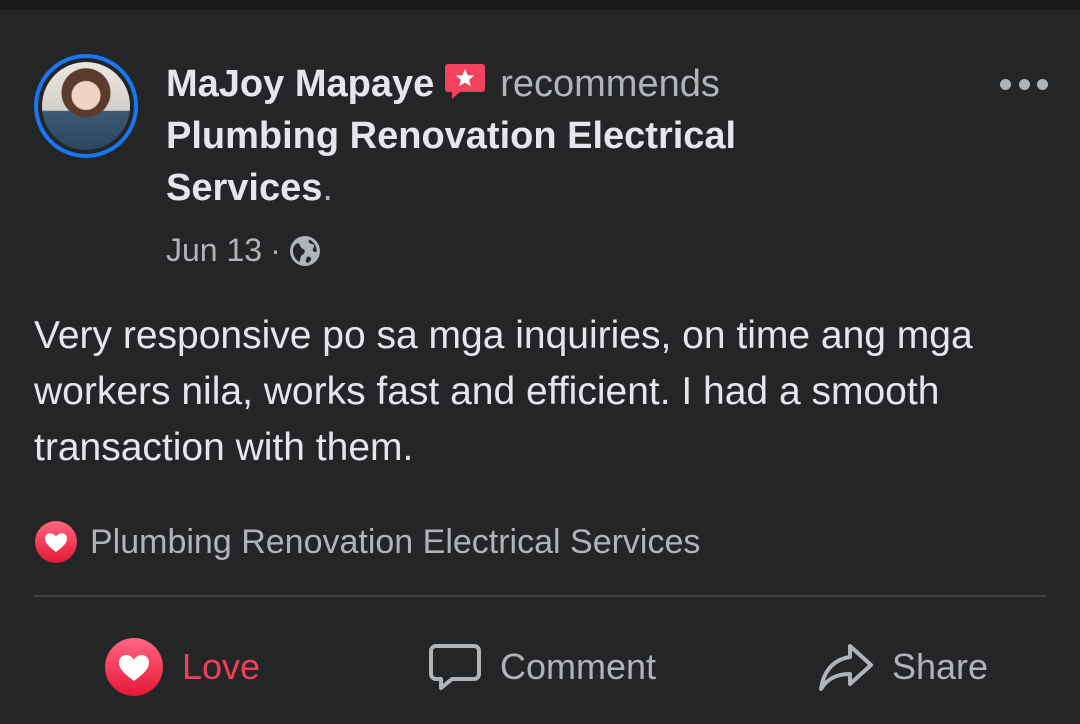 This screenshot has height=724, width=1080. I want to click on love-reaction-icon, so click(56, 542).